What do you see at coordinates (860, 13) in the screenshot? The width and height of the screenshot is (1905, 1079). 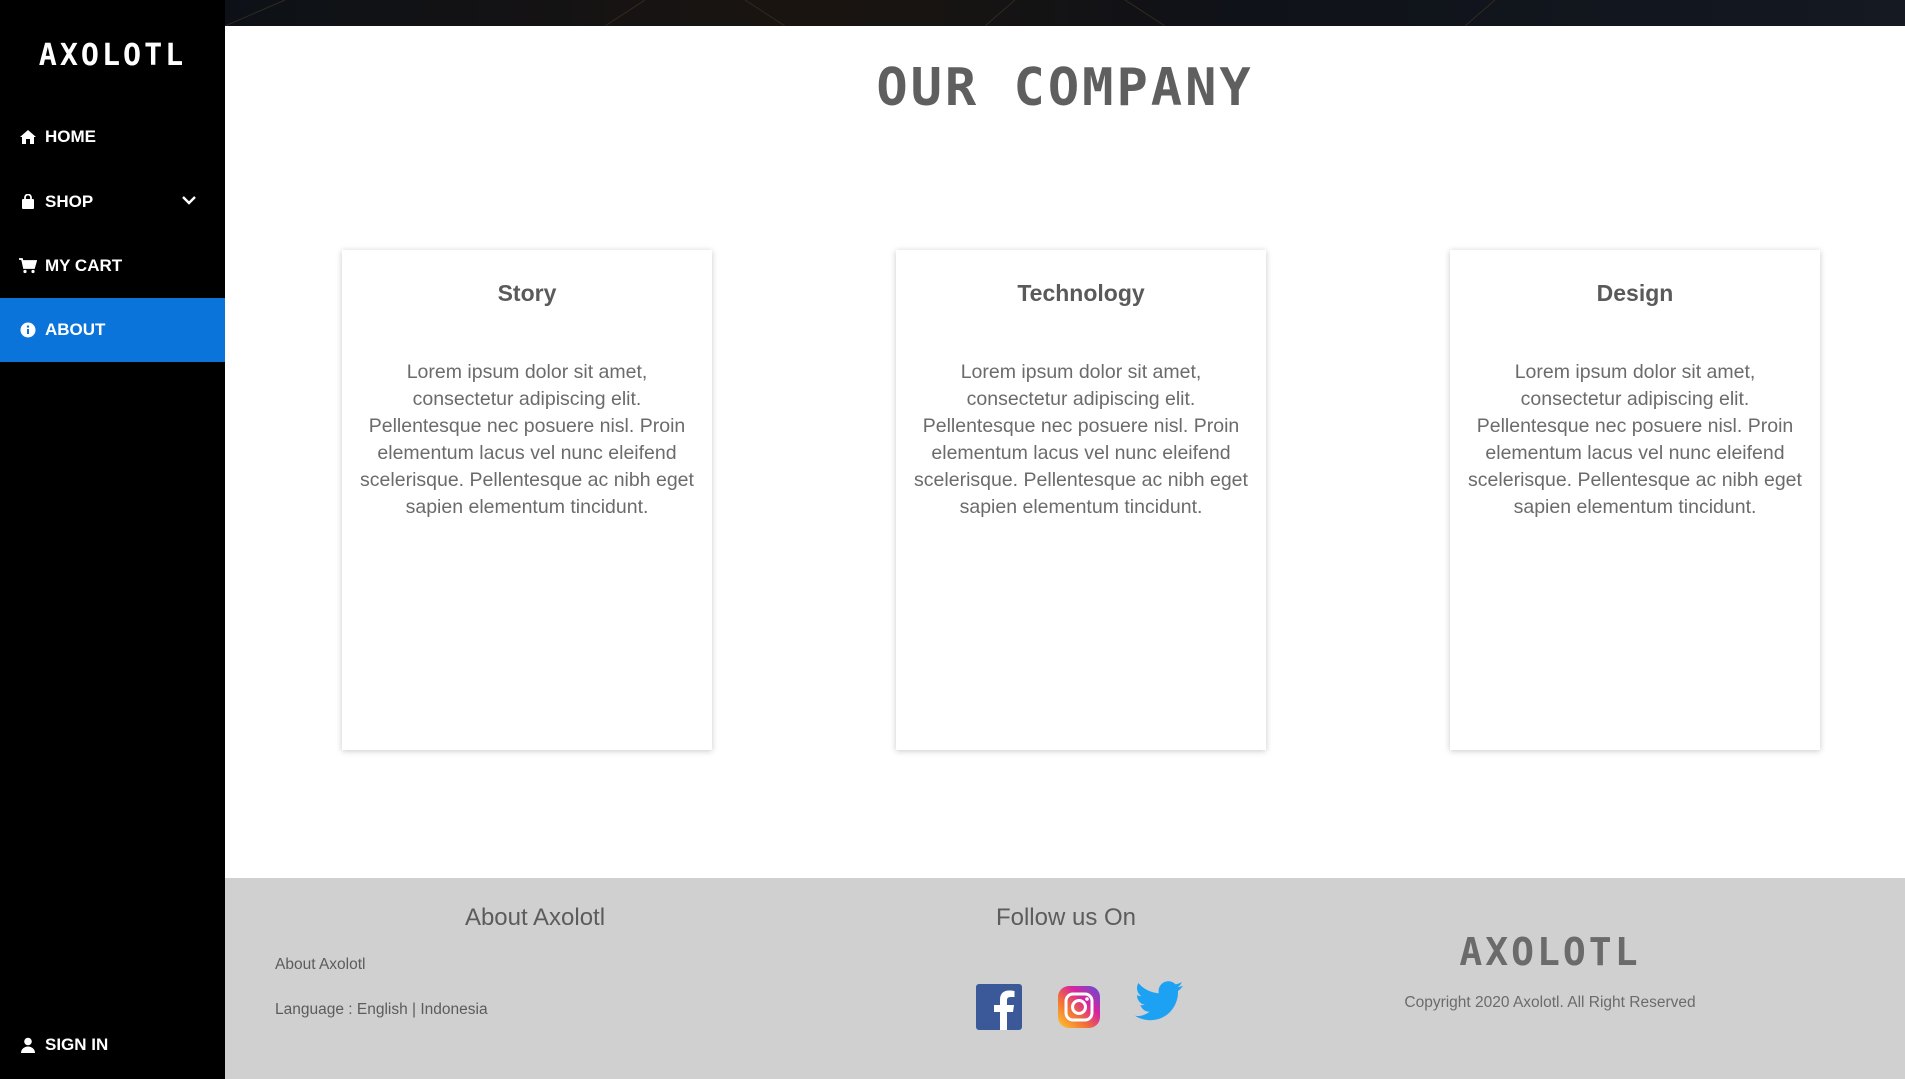 I see `banner-decoration` at bounding box center [860, 13].